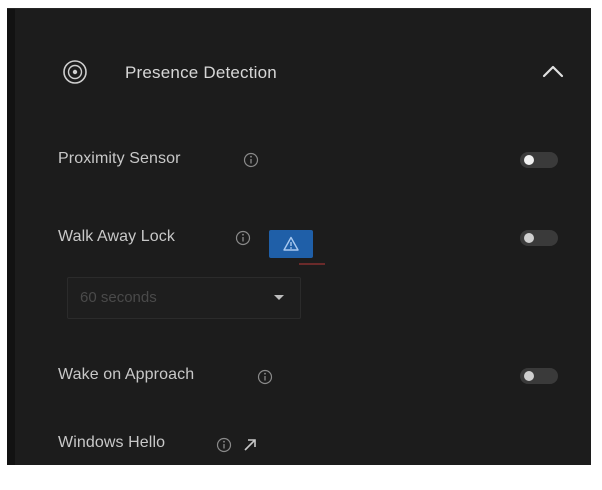 The width and height of the screenshot is (602, 490). I want to click on warning-icon, so click(291, 243).